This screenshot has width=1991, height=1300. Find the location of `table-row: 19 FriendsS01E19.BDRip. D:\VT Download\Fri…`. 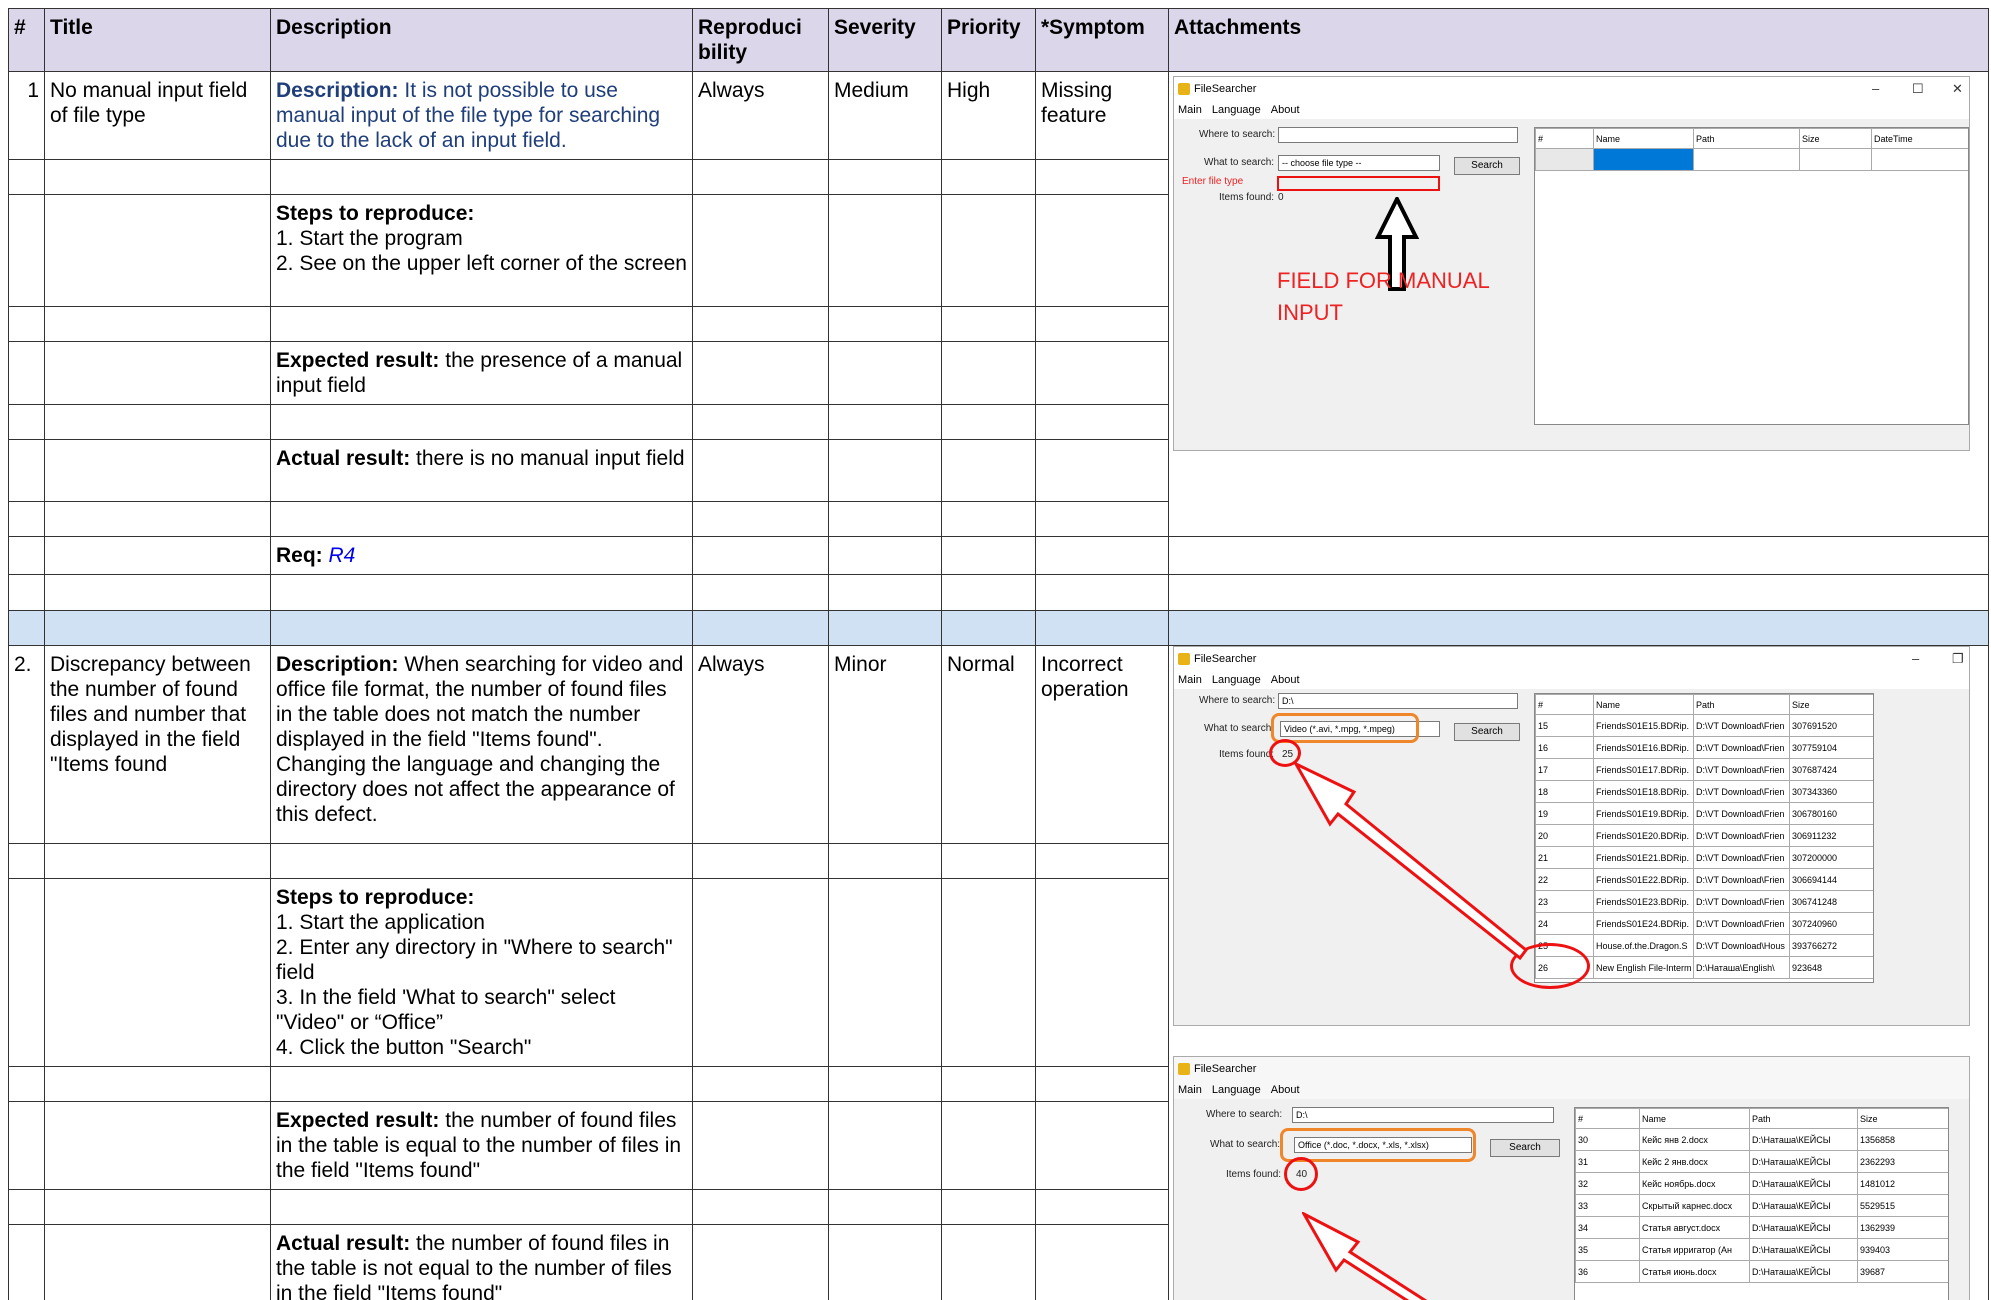

table-row: 19 FriendsS01E19.BDRip. D:\VT Download\Fri… is located at coordinates (1704, 813).